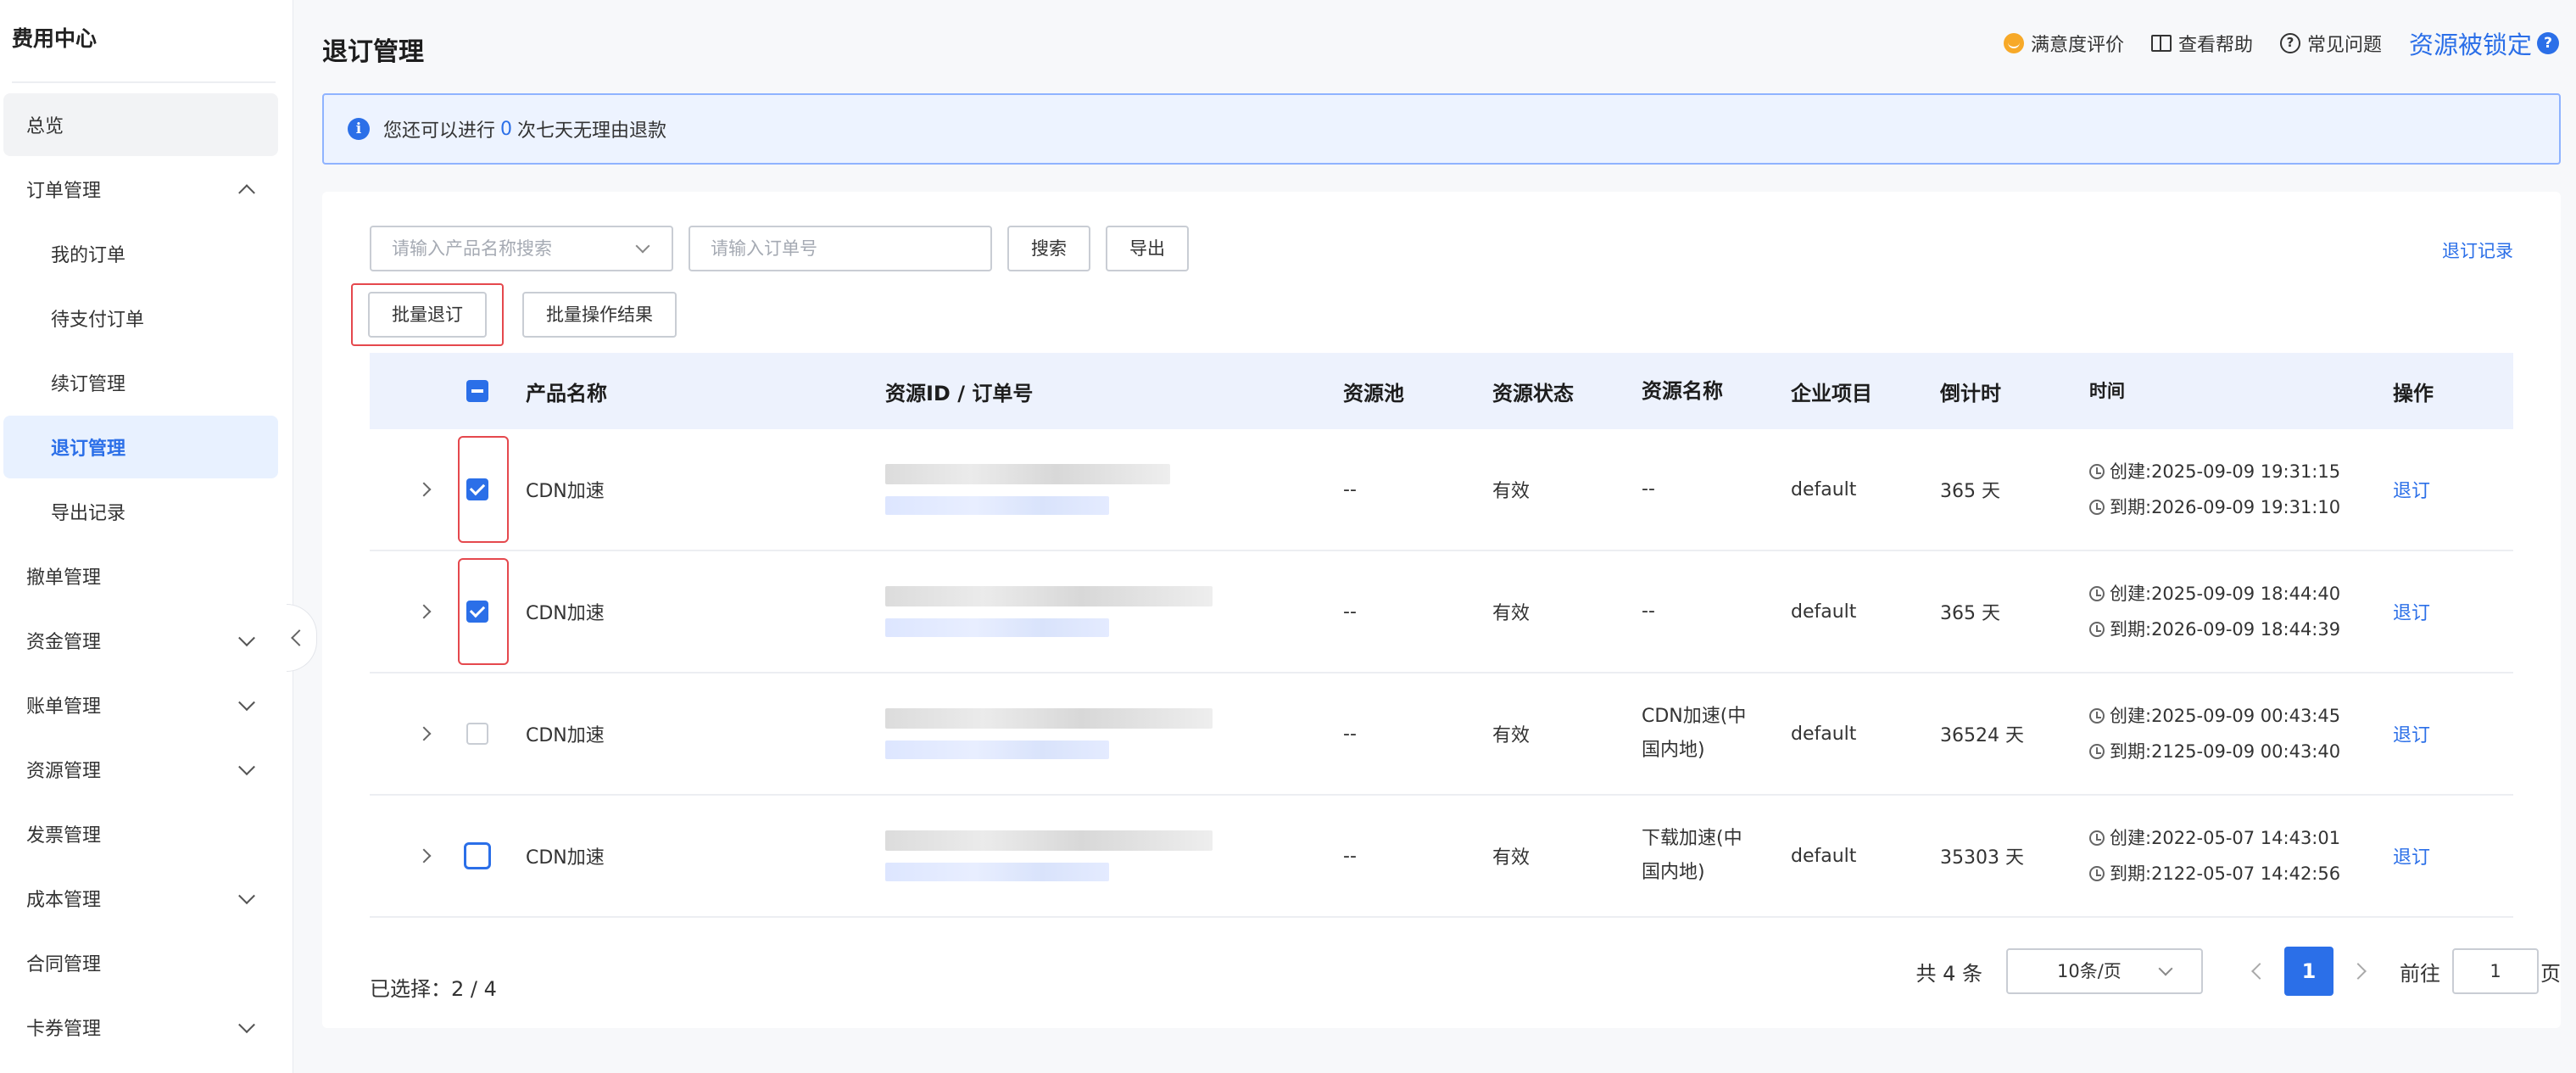  I want to click on header-project: 企业项目, so click(1831, 393).